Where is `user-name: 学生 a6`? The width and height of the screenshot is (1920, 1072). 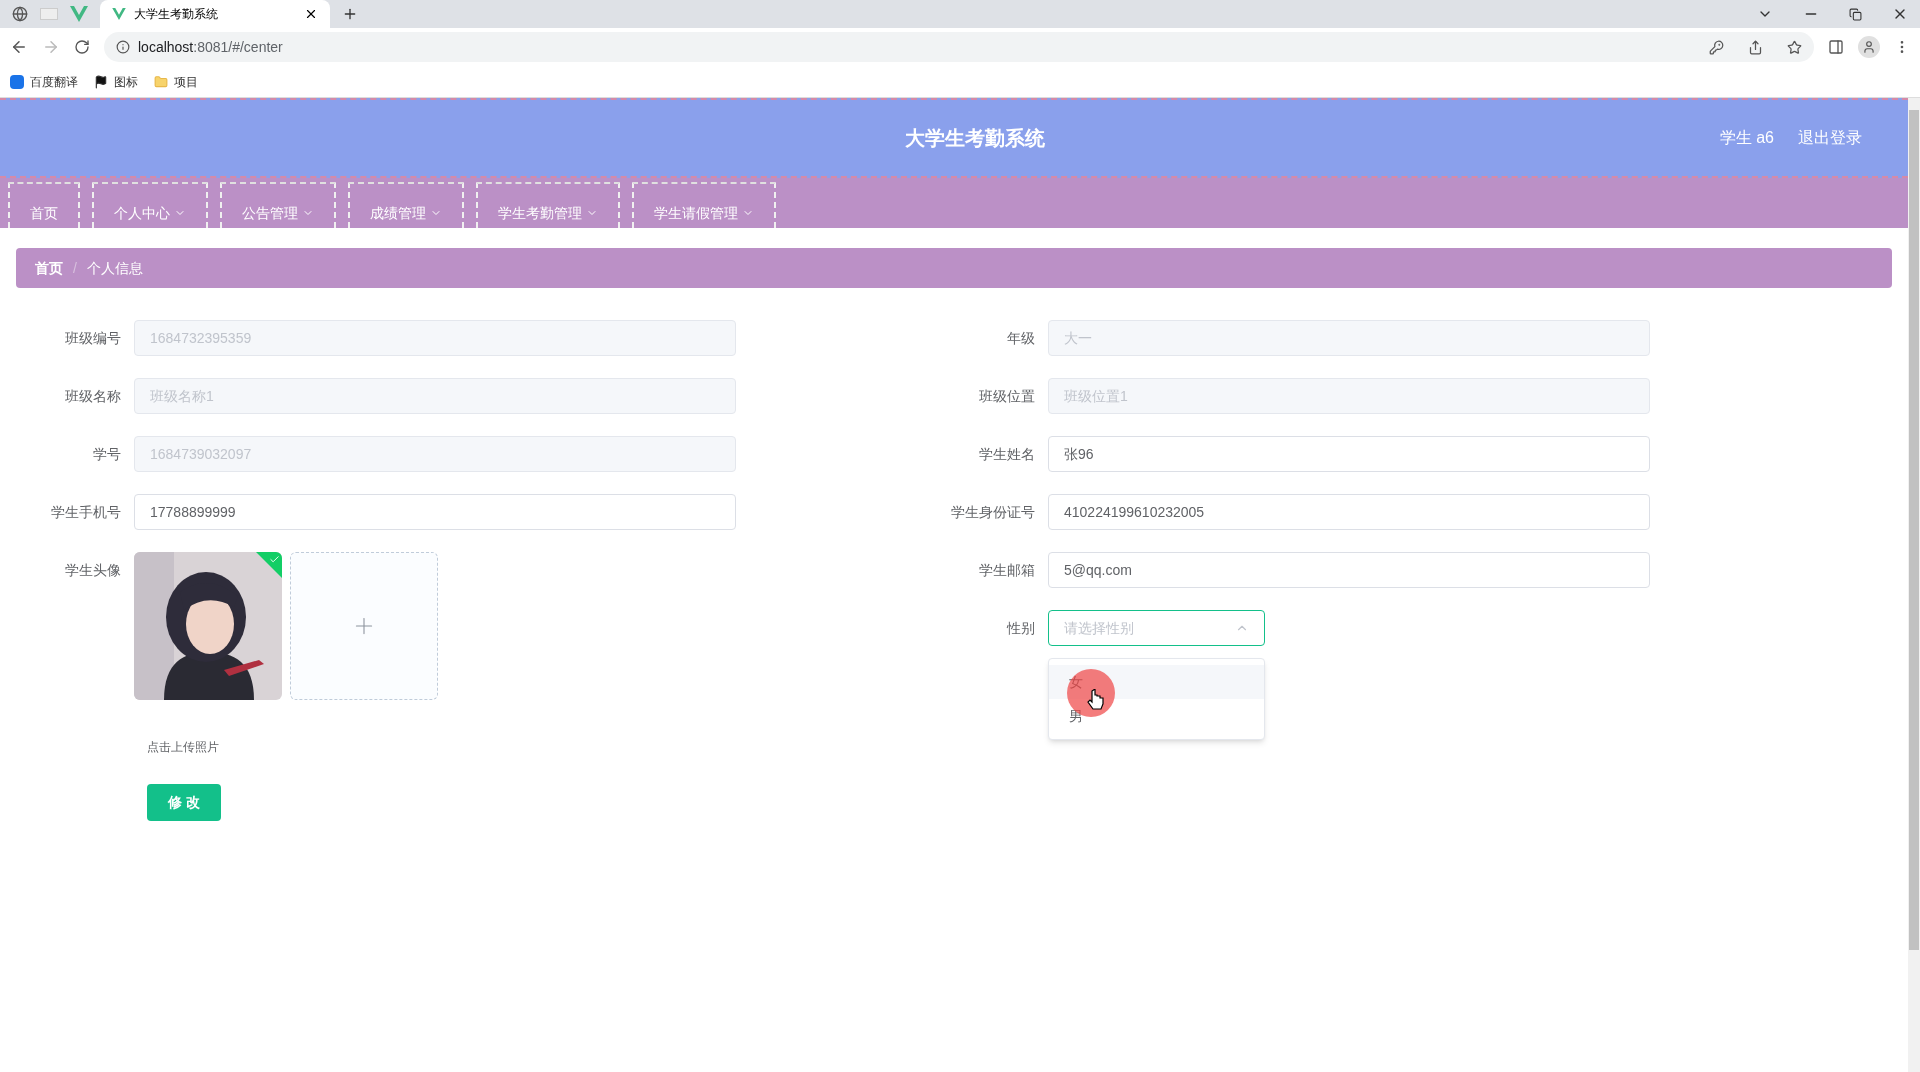 user-name: 学生 a6 is located at coordinates (1746, 138).